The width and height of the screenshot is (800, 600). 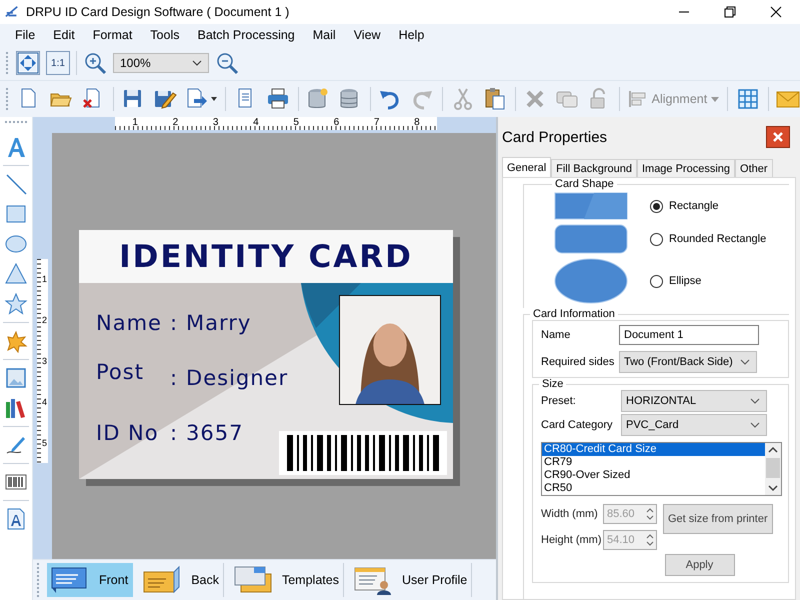 What do you see at coordinates (113, 35) in the screenshot?
I see `menu-item: Format` at bounding box center [113, 35].